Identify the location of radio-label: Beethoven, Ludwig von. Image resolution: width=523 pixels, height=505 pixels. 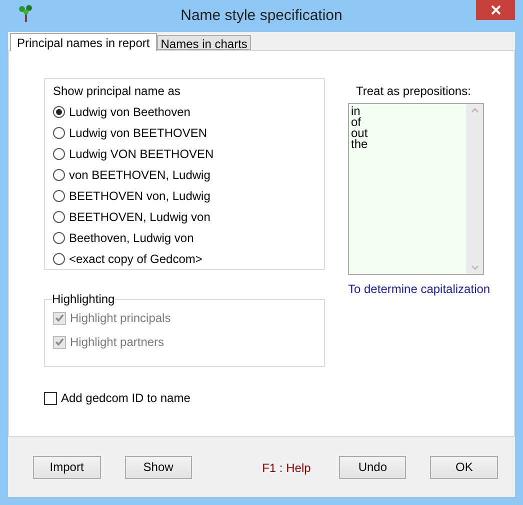
(131, 237).